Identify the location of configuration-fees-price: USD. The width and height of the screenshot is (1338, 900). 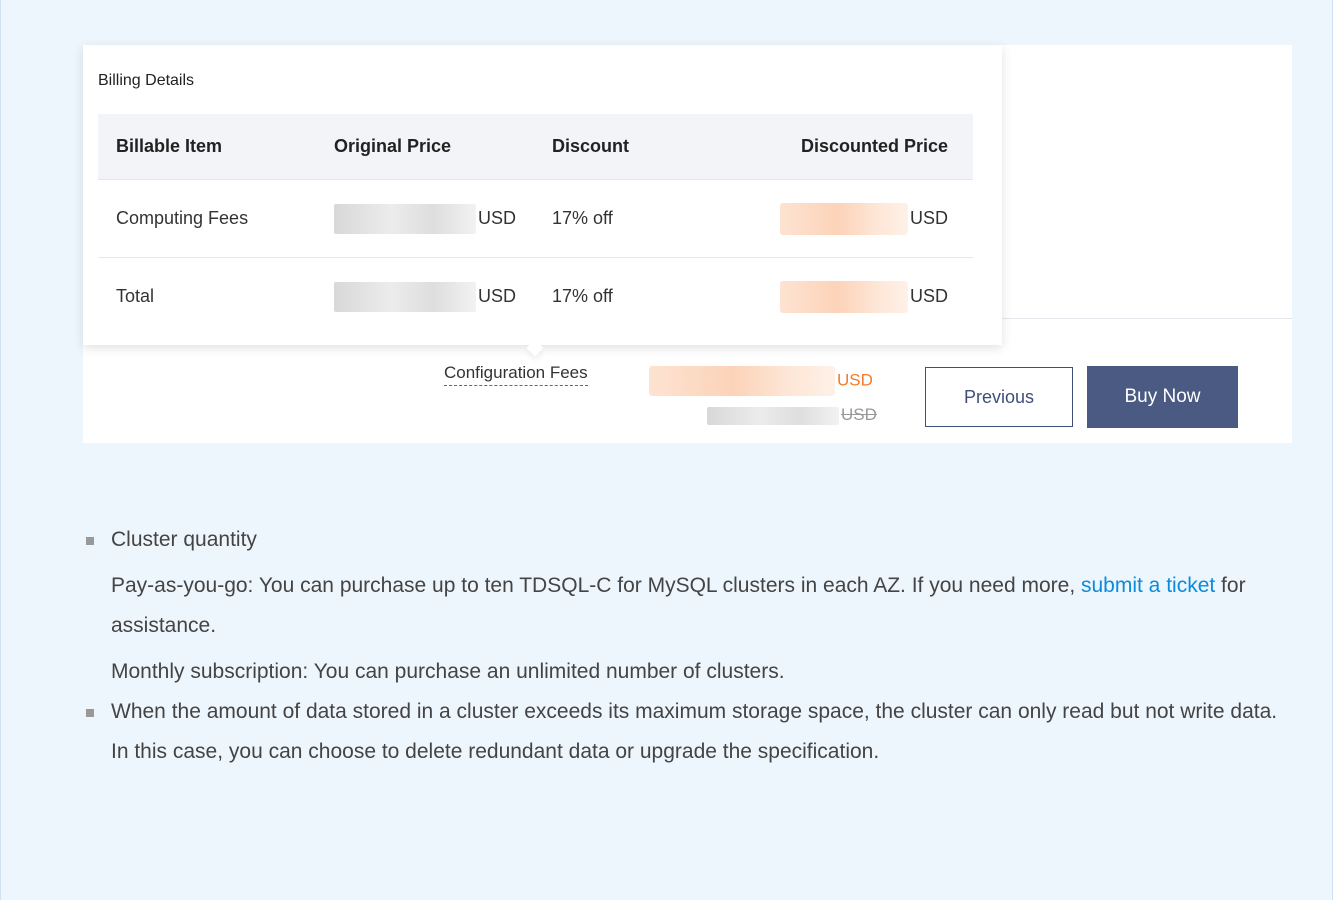
(761, 381).